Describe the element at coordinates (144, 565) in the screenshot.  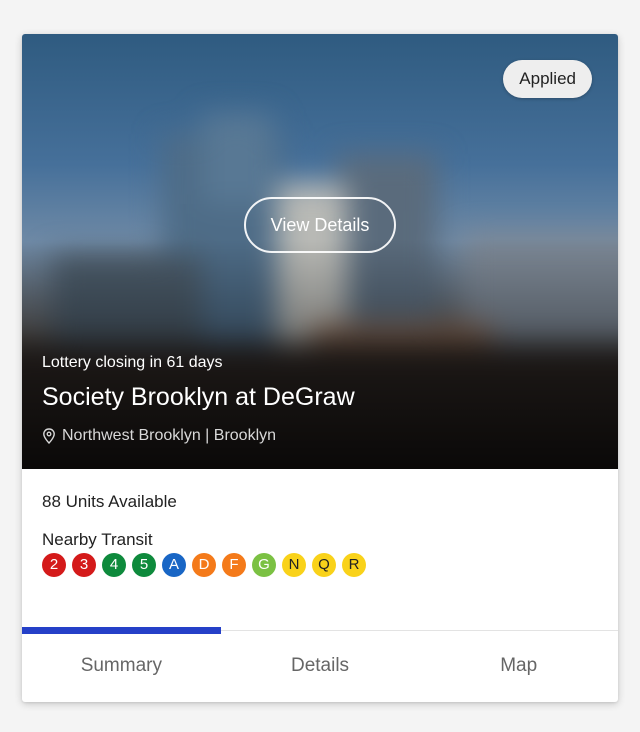
I see `subway-line-5-badge: 5` at that location.